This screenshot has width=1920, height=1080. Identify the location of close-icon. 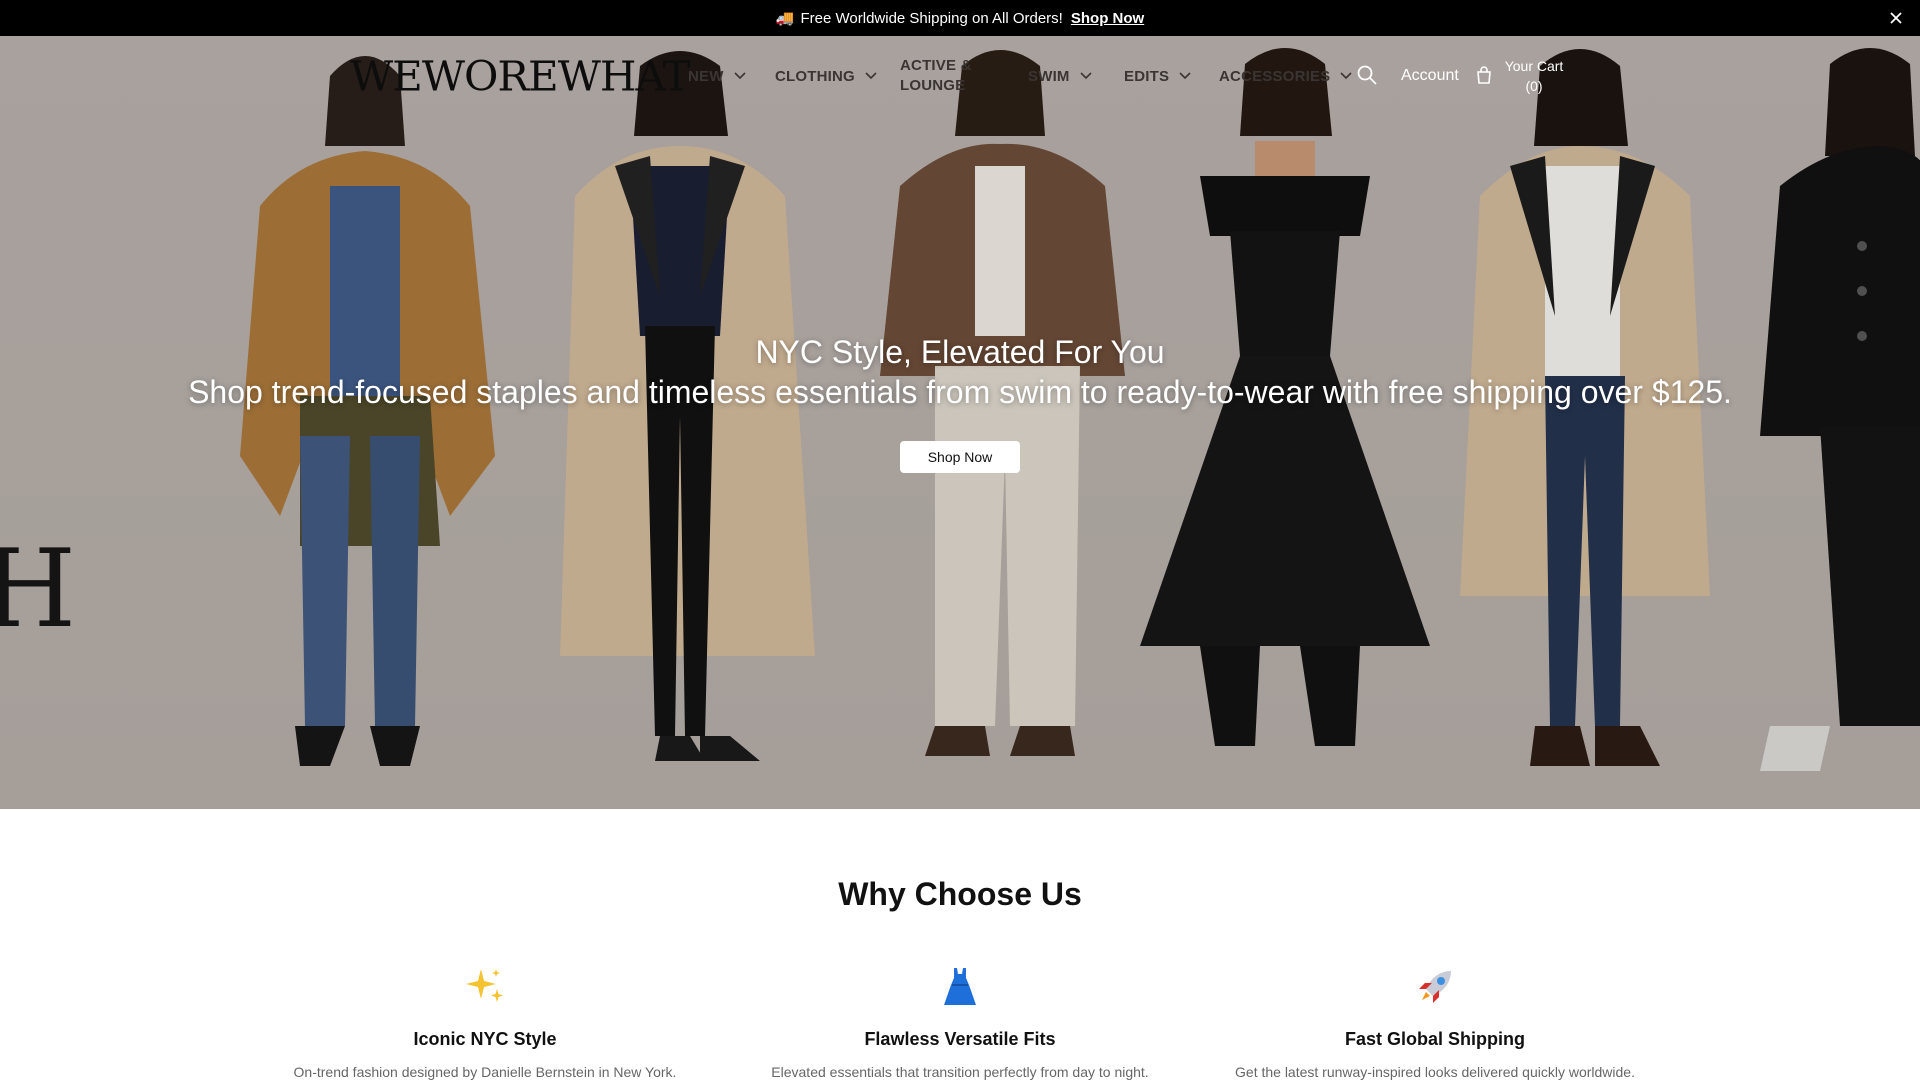
(1896, 18).